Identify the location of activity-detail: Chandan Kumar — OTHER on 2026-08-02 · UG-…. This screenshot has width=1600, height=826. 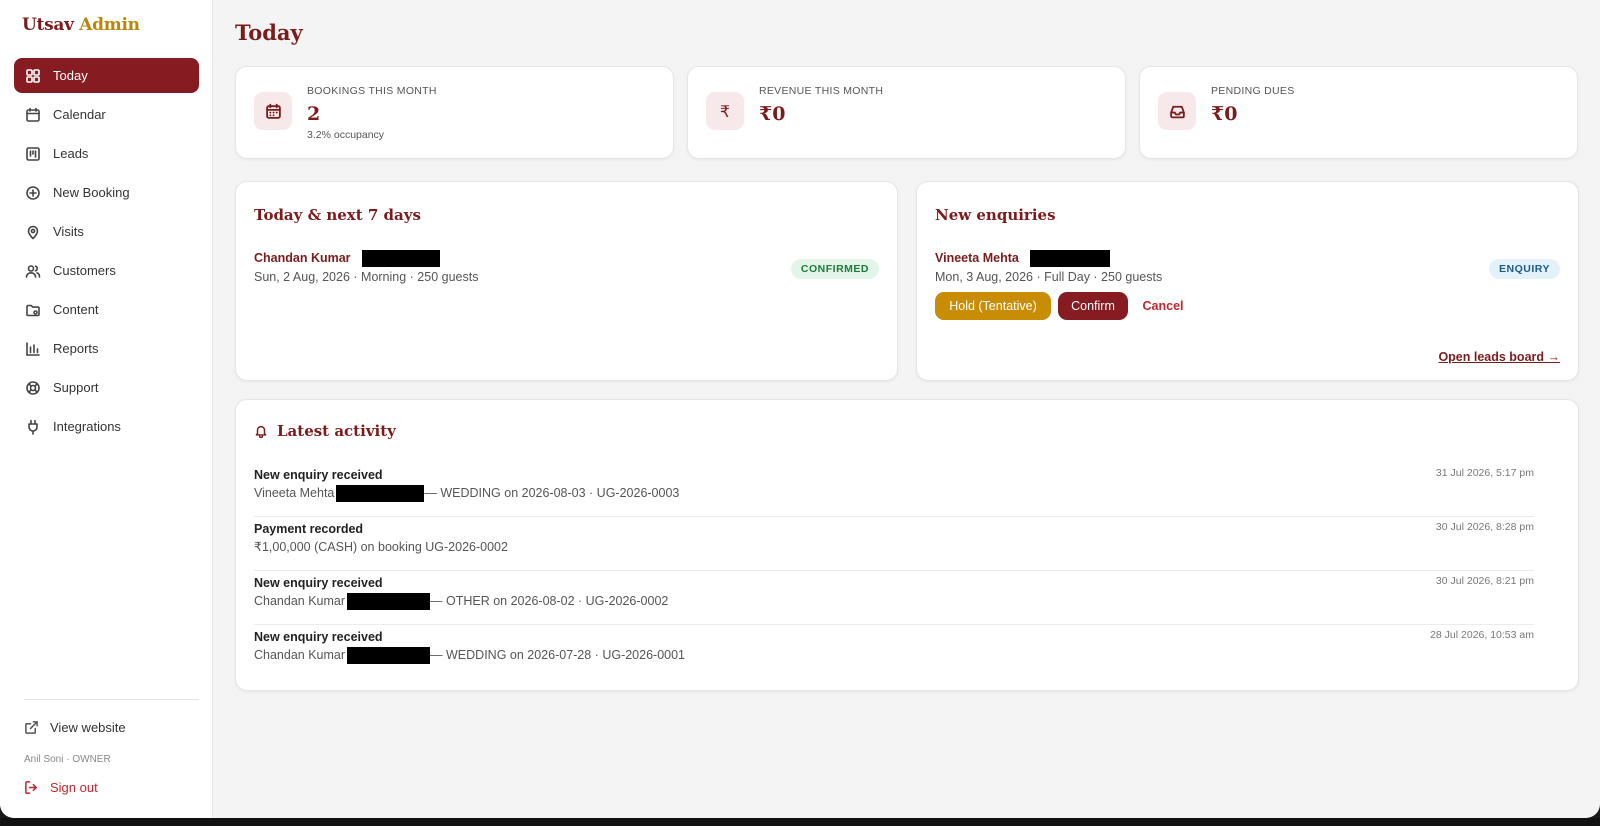
(461, 601).